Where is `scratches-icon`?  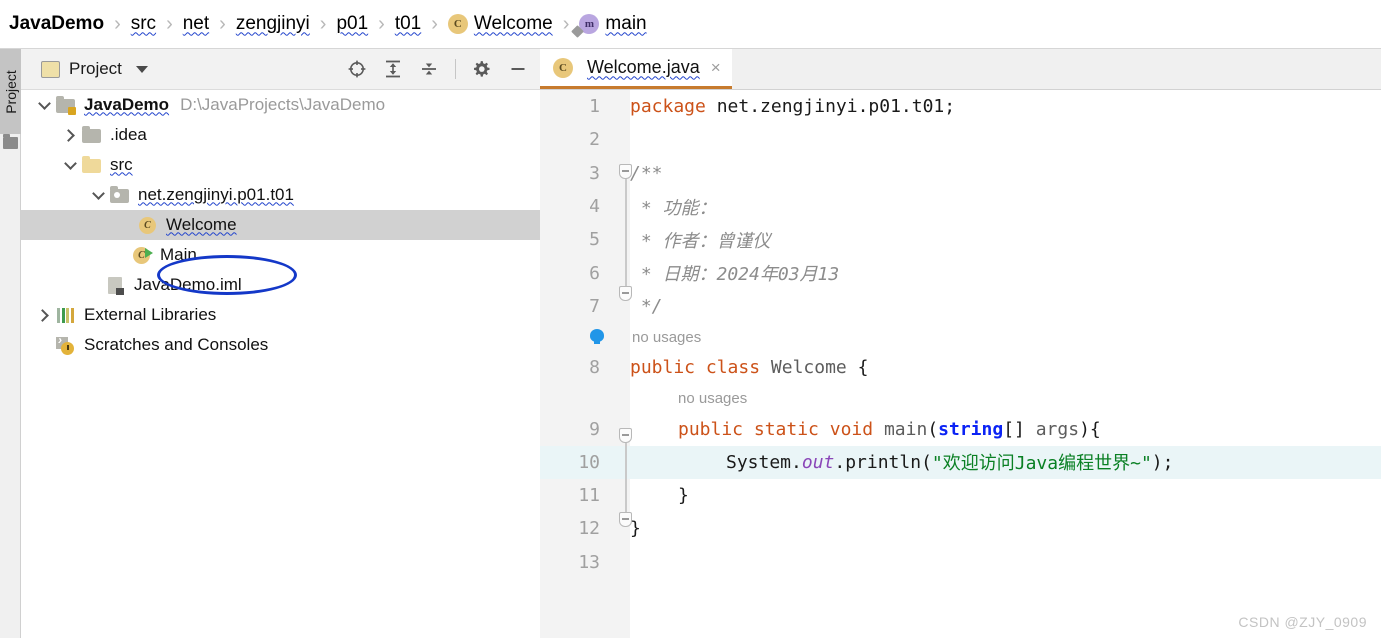
scratches-icon is located at coordinates (66, 345).